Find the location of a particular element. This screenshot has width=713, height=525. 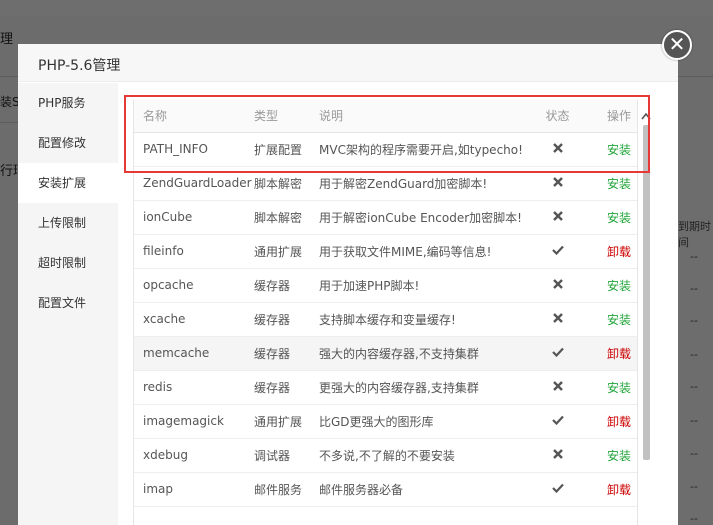

extension-description: 用于获取文件MIME,编码等信息! is located at coordinates (424, 251).